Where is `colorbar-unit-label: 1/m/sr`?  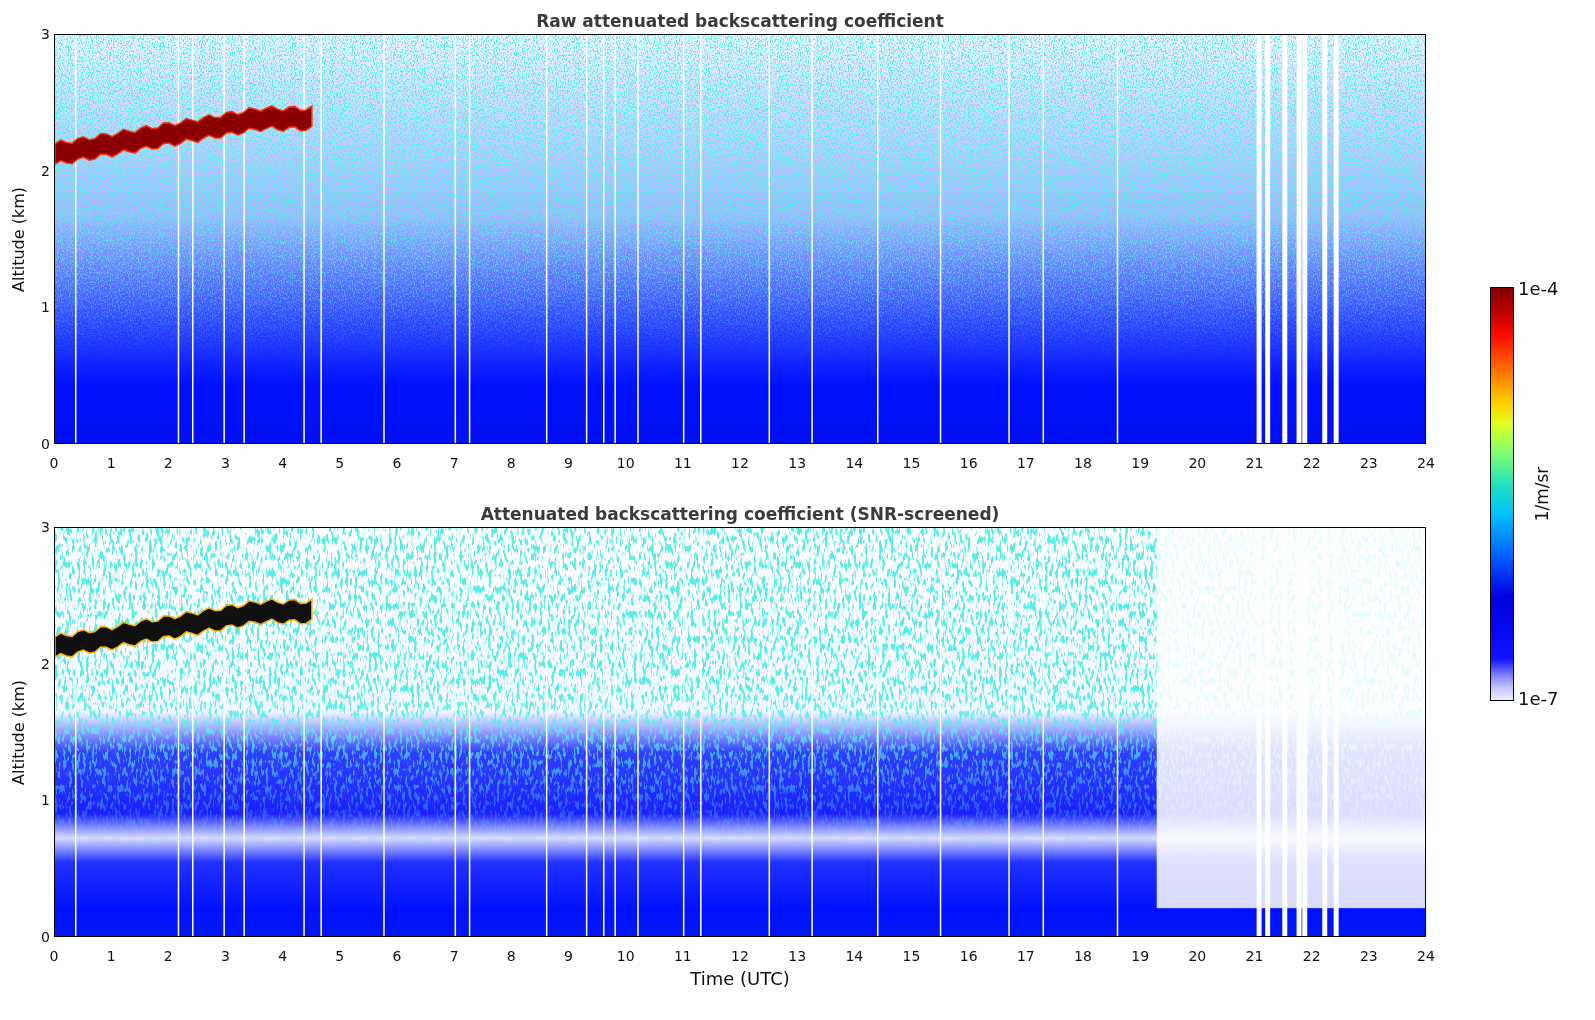 colorbar-unit-label: 1/m/sr is located at coordinates (1542, 494).